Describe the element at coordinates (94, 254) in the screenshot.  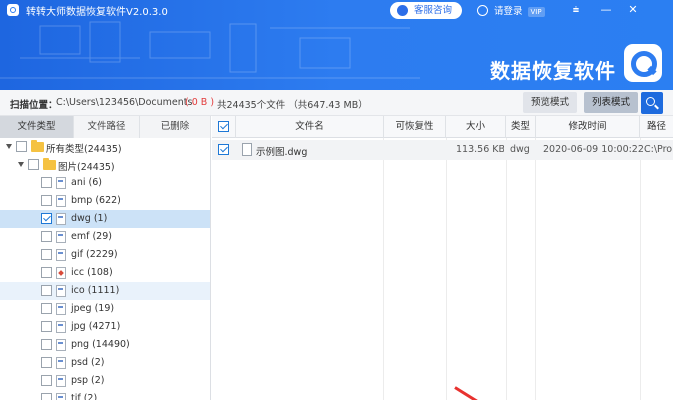
I see `tree-item-label: gif (2229)` at that location.